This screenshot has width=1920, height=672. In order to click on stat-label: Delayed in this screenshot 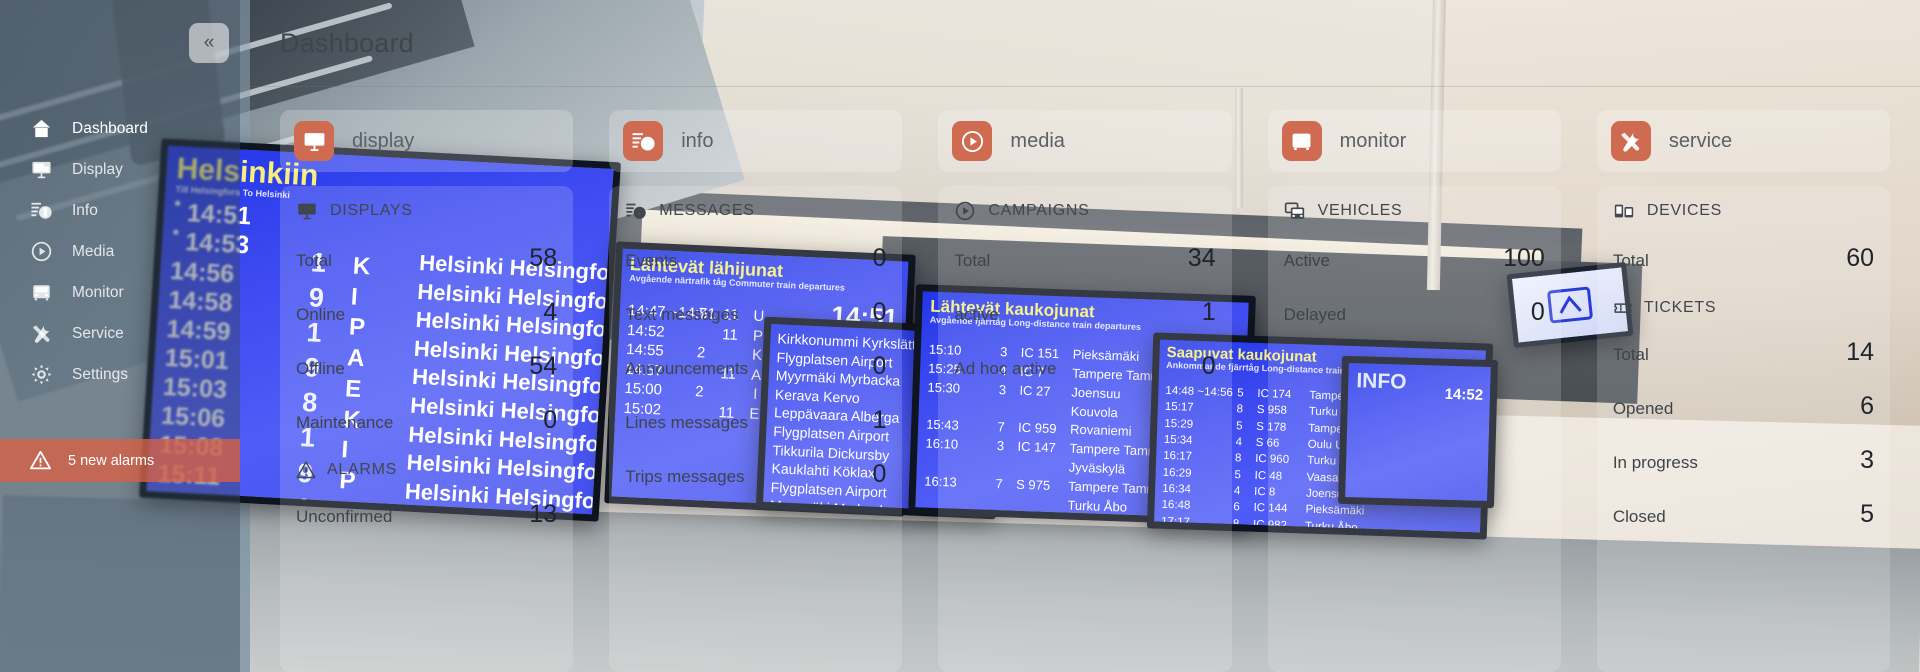, I will do `click(1314, 314)`.